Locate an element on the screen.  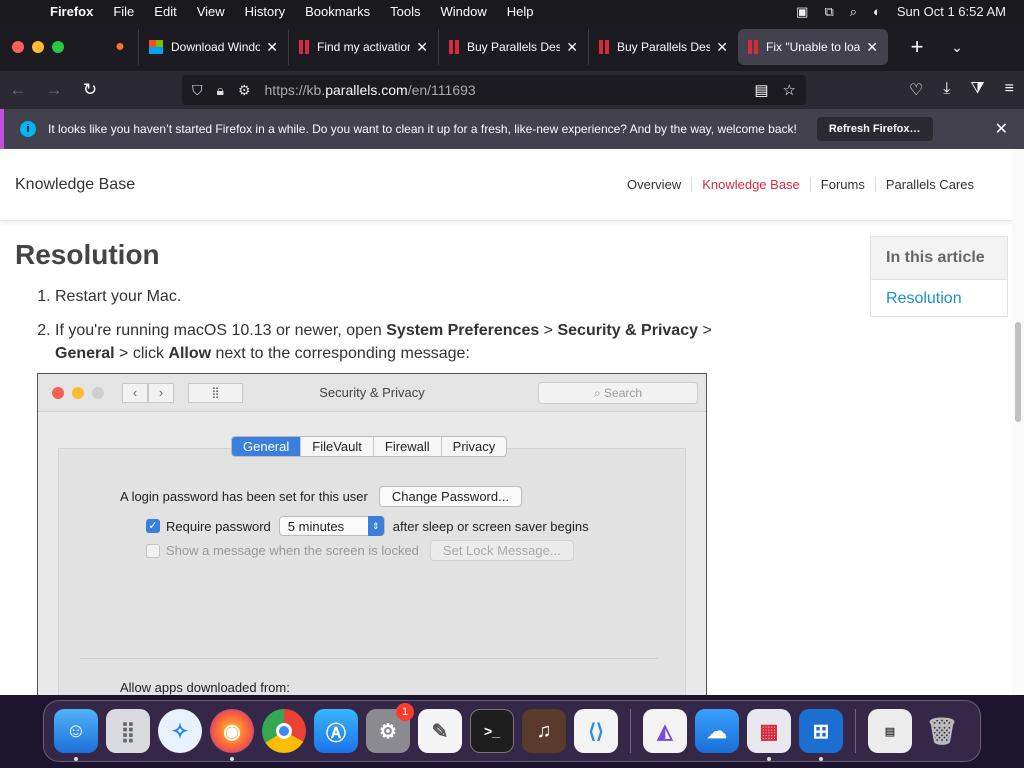
screenshot-window-controls is located at coordinates (78, 392).